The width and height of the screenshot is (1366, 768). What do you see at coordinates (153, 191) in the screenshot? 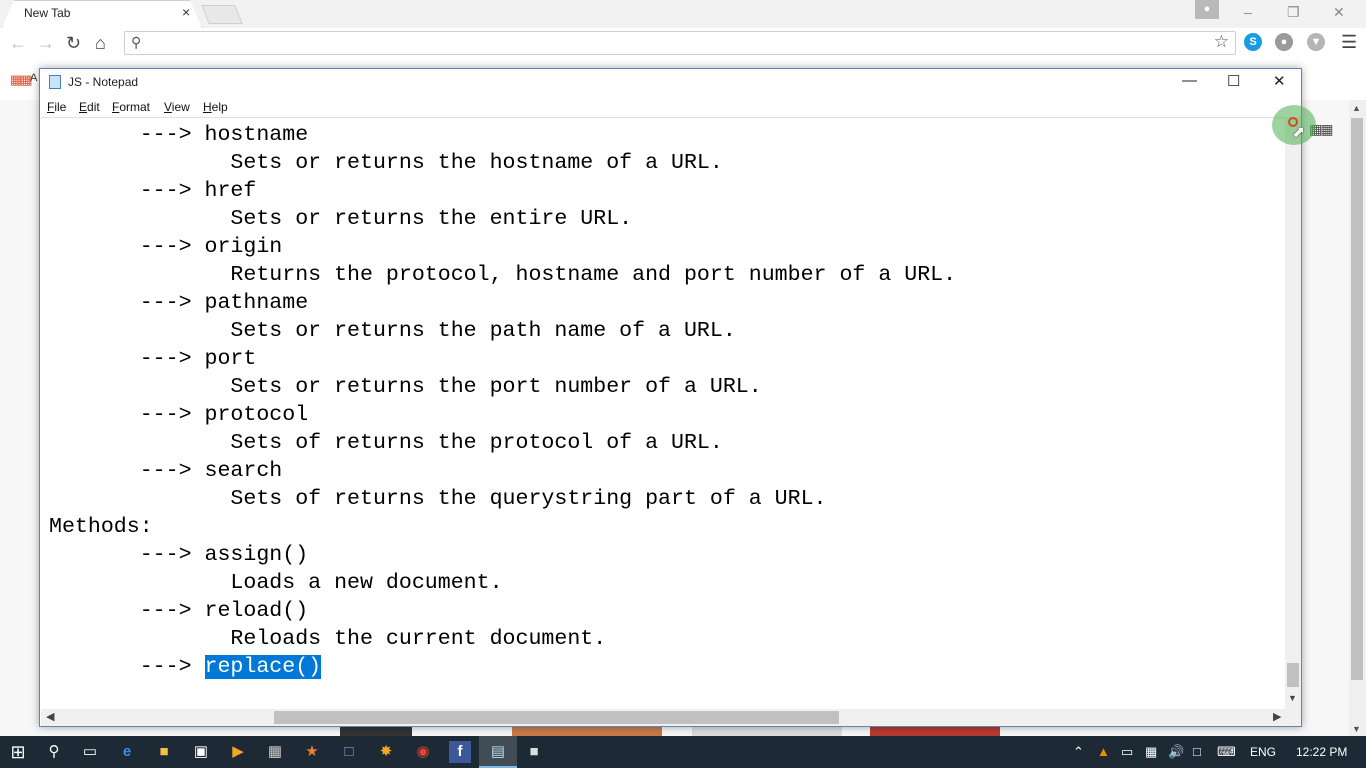
I see `text-line: ---> href` at bounding box center [153, 191].